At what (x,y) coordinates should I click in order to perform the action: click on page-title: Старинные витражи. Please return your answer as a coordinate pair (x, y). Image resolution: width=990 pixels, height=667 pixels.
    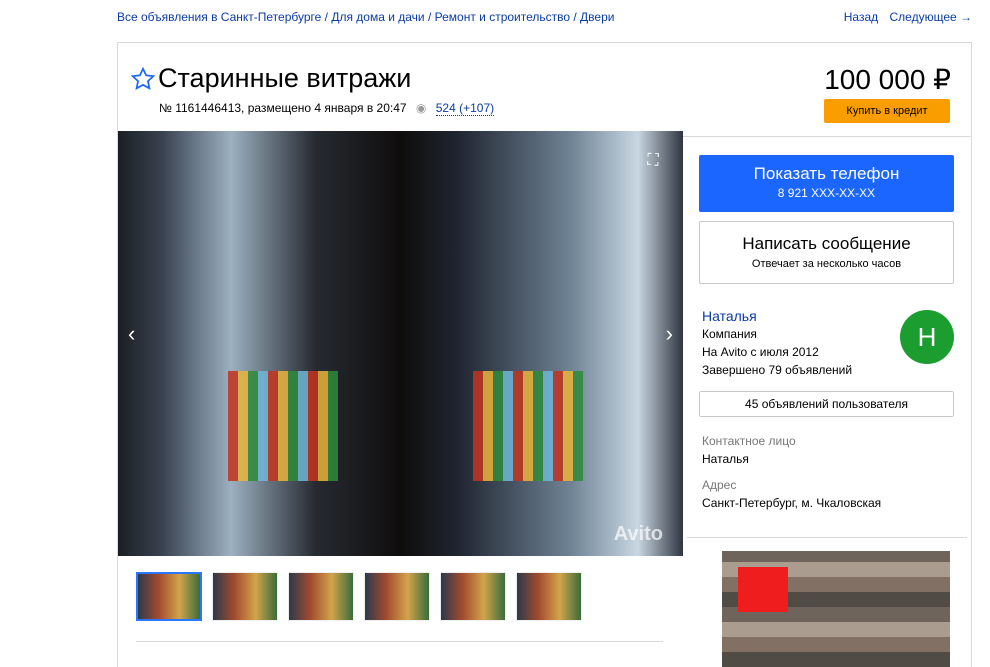
    Looking at the image, I should click on (285, 78).